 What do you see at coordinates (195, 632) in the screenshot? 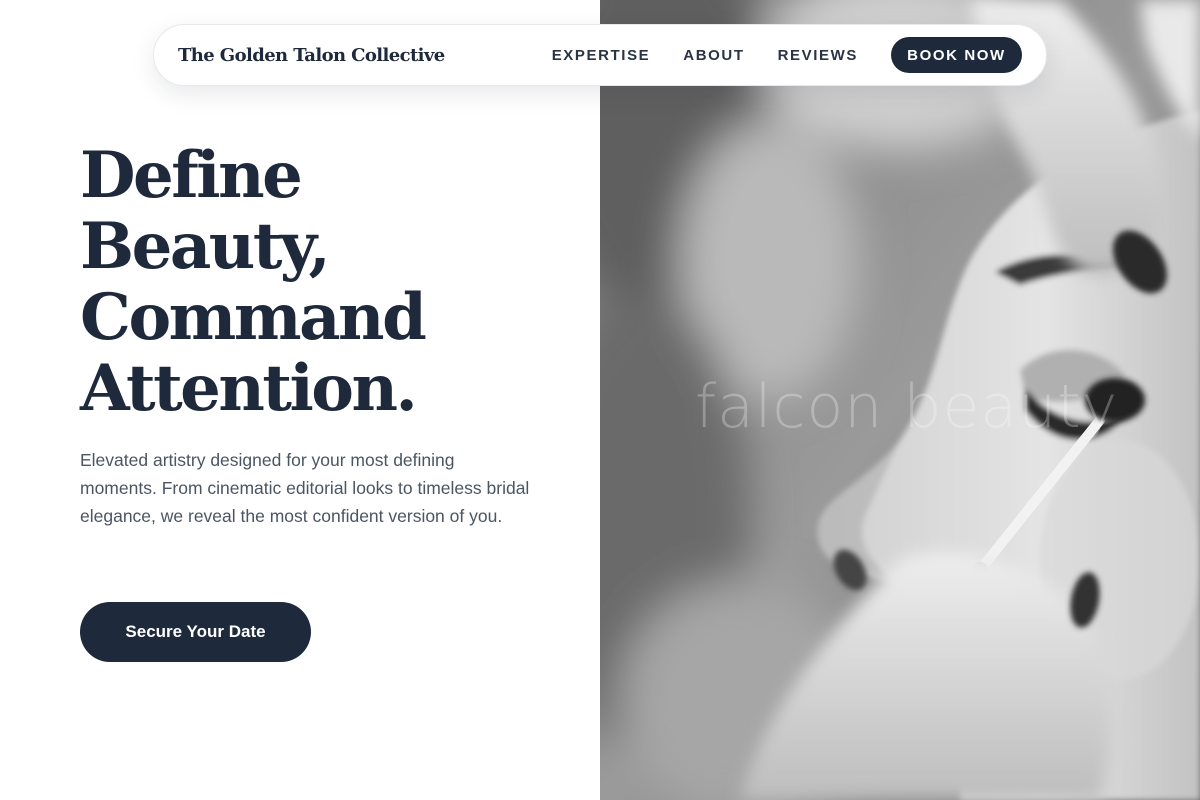
I see `secure-date-button: Secure Your Date` at bounding box center [195, 632].